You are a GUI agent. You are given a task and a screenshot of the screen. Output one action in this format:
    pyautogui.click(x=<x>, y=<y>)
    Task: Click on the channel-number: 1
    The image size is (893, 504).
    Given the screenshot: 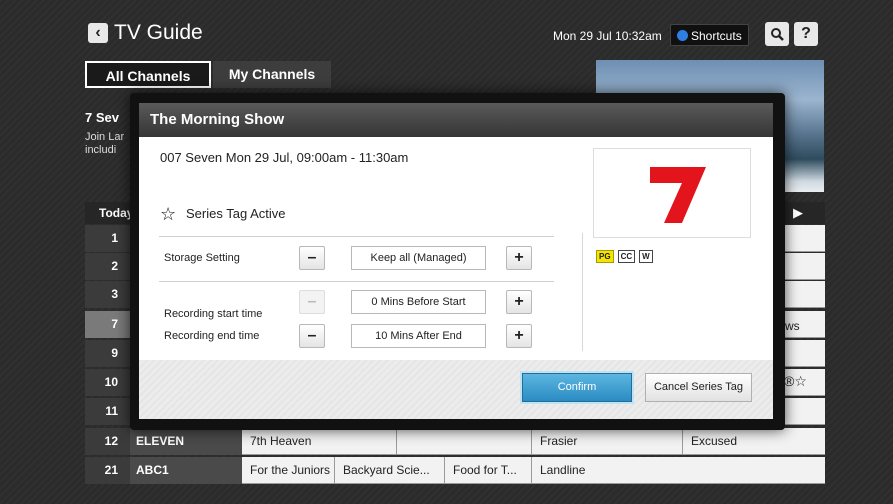 What is the action you would take?
    pyautogui.click(x=107, y=238)
    